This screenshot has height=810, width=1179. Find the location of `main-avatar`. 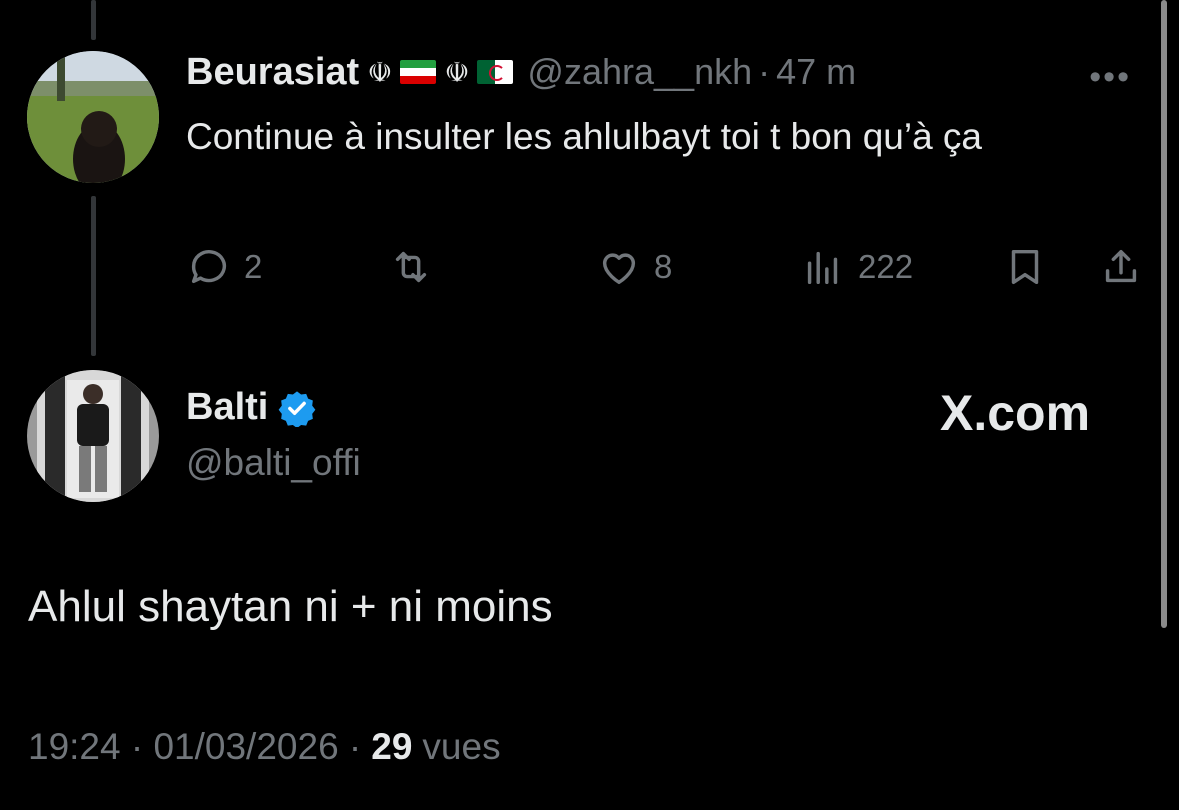

main-avatar is located at coordinates (93, 436).